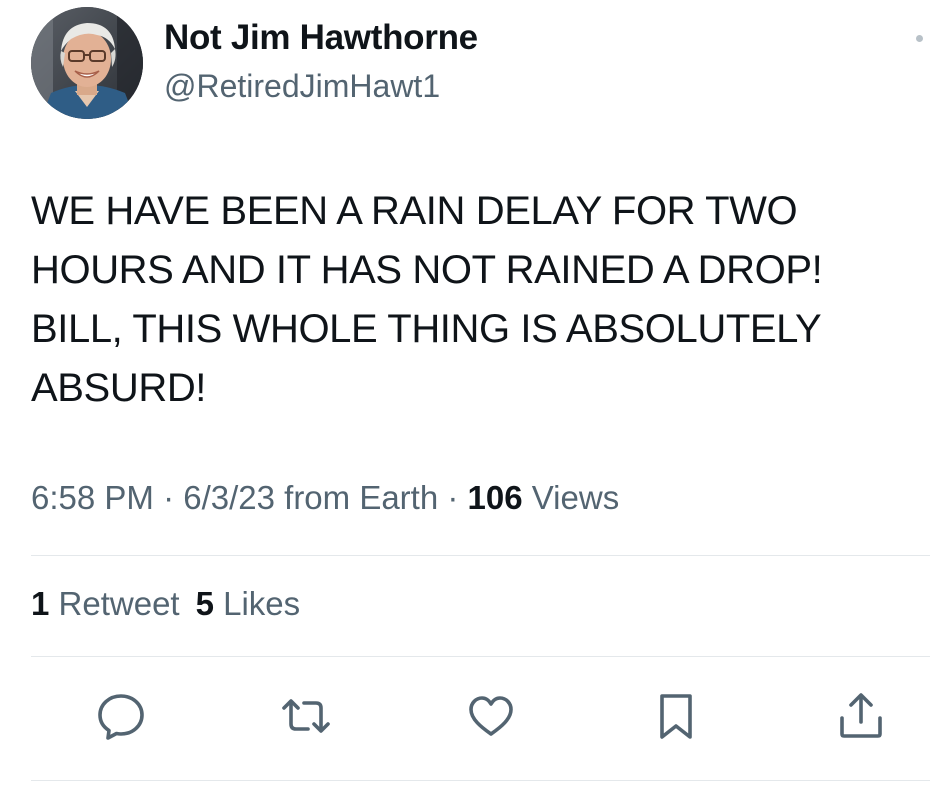  I want to click on bookmark-button, so click(676, 716).